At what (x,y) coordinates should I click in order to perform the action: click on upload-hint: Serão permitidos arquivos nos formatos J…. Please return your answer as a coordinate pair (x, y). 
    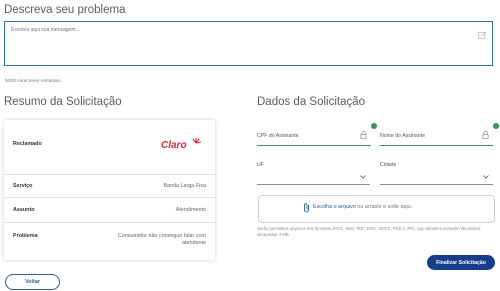
    Looking at the image, I should click on (369, 231).